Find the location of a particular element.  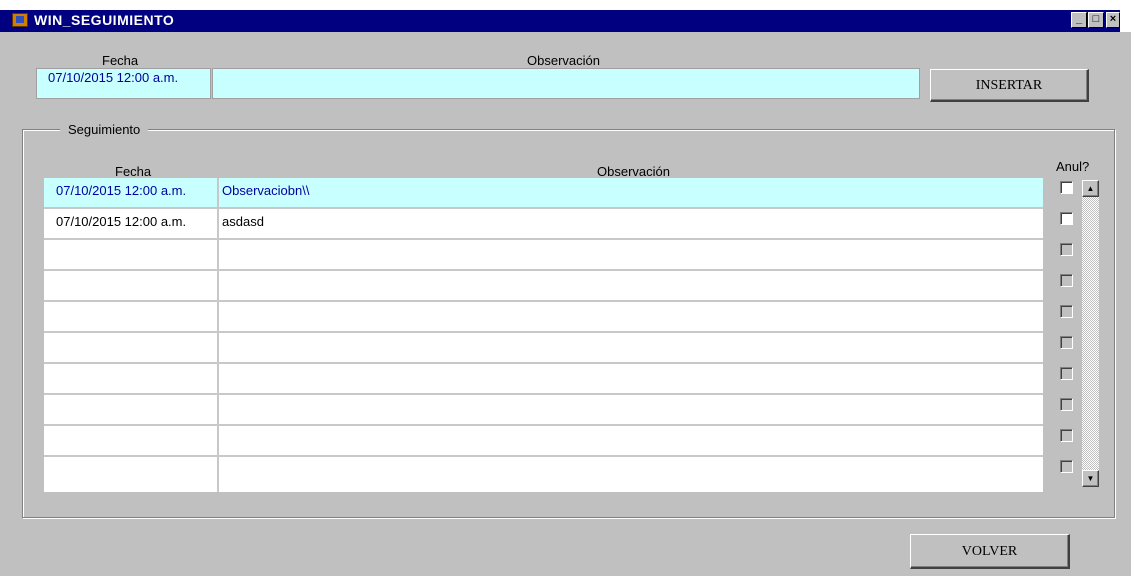

row-observacion: asdasd is located at coordinates (631, 223).